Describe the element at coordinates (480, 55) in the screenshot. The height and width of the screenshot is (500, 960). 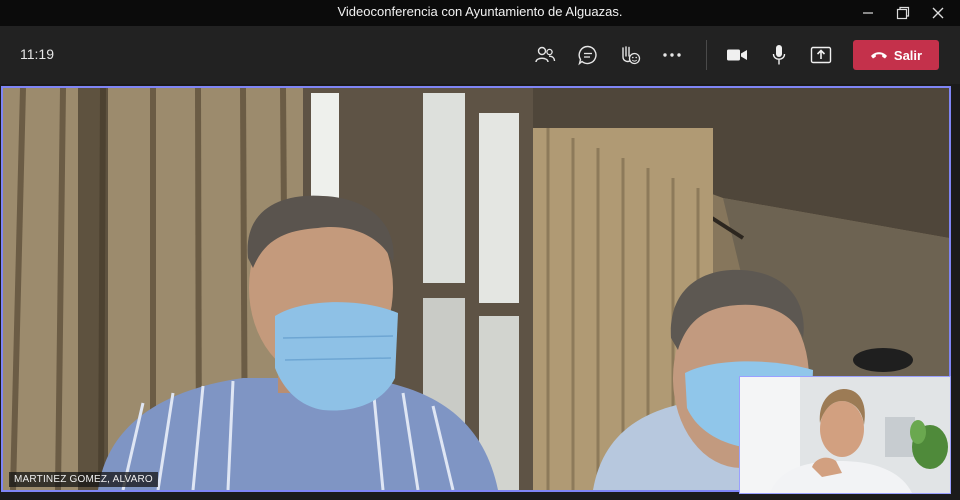
I see `meeting-toolbar: 11:19 Salir` at that location.